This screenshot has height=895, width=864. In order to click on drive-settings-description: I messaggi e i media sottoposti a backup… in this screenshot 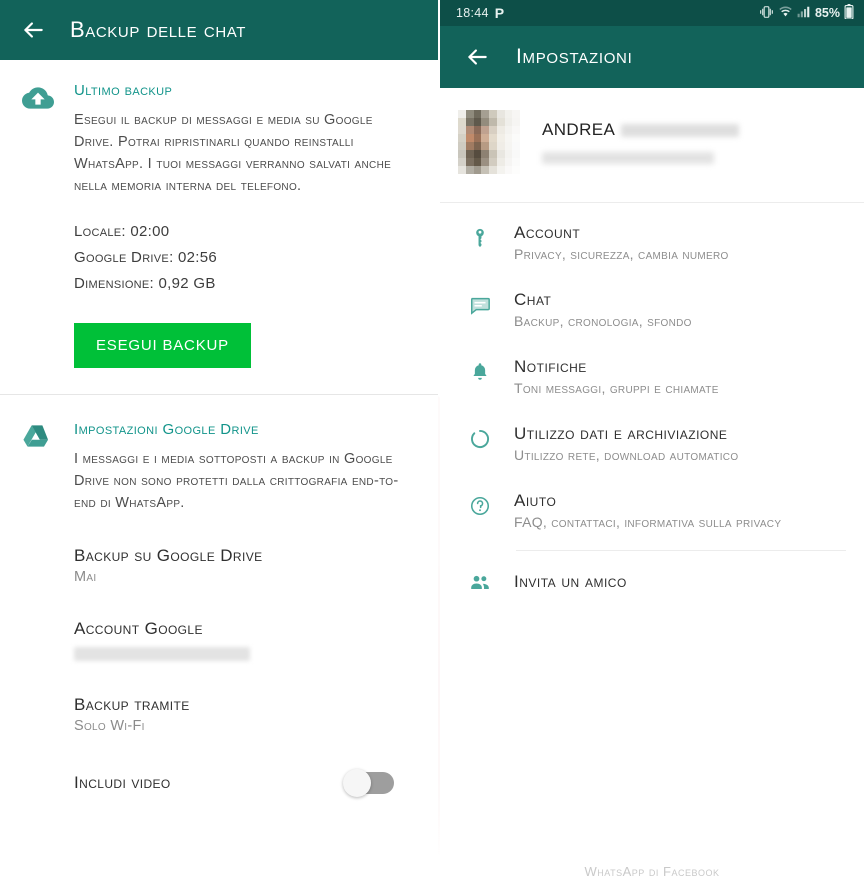, I will do `click(236, 481)`.